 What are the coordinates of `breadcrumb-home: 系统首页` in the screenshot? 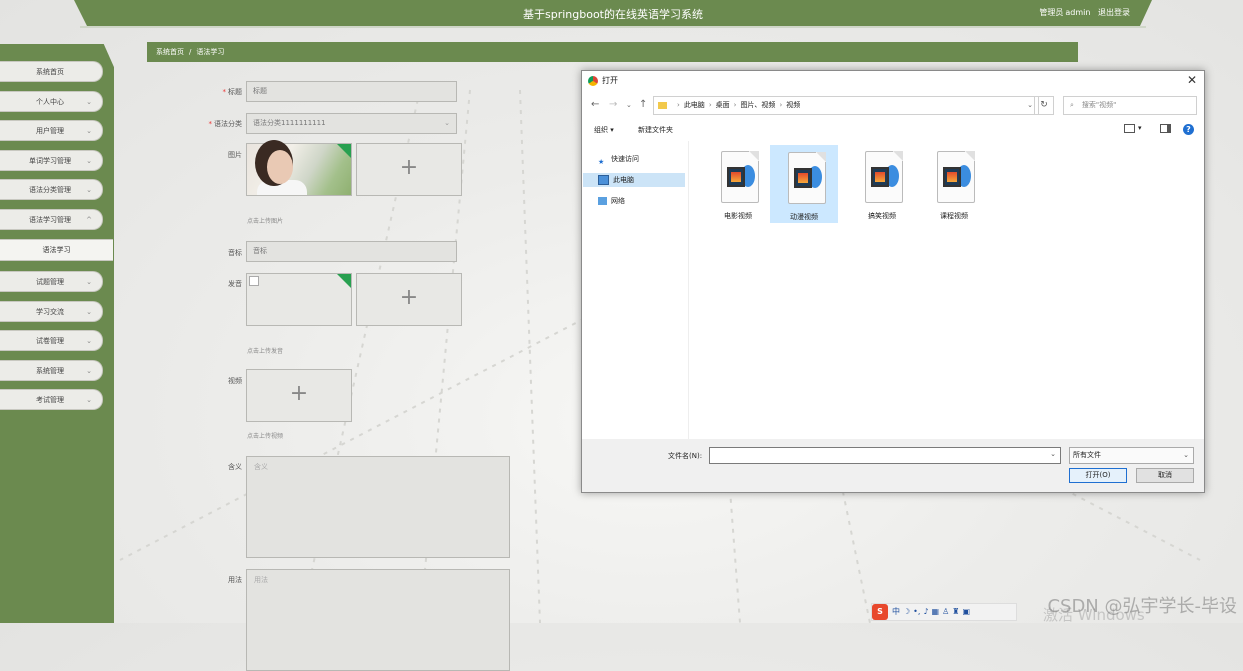 It's located at (170, 52).